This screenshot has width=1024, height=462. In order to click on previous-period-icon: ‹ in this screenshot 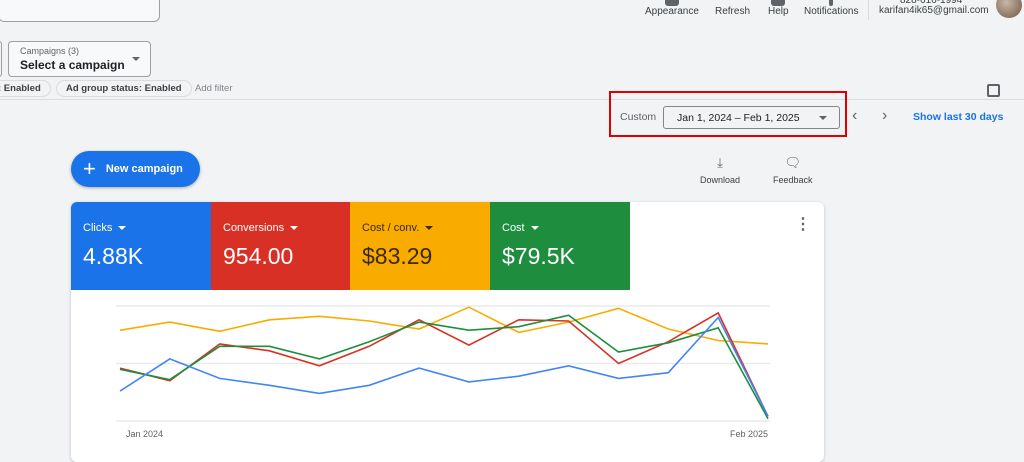, I will do `click(854, 116)`.